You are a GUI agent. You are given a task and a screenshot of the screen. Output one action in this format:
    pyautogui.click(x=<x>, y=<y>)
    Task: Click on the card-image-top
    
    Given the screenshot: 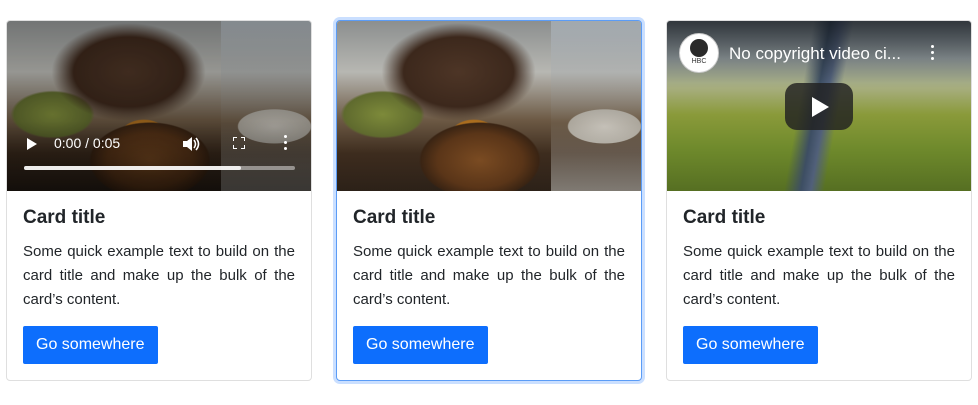 What is the action you would take?
    pyautogui.click(x=489, y=106)
    